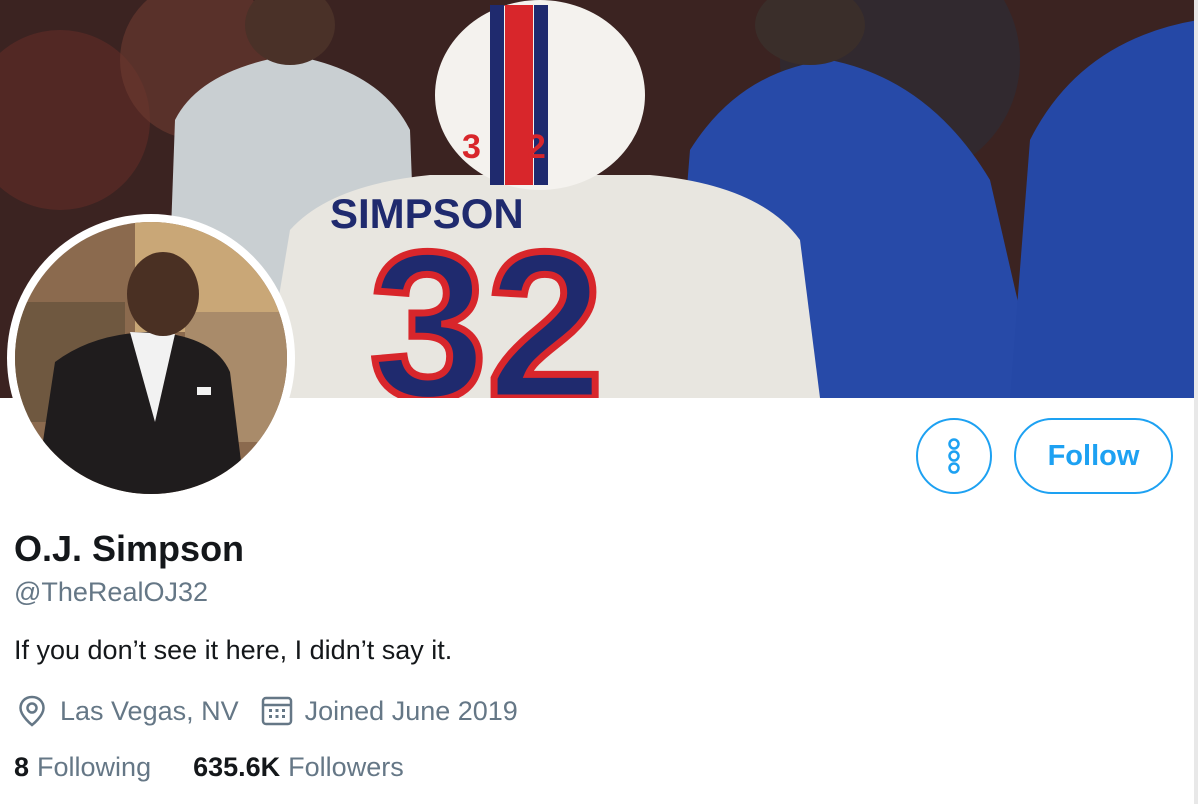 This screenshot has width=1198, height=804. Describe the element at coordinates (346, 767) in the screenshot. I see `followers-label: Followers` at that location.